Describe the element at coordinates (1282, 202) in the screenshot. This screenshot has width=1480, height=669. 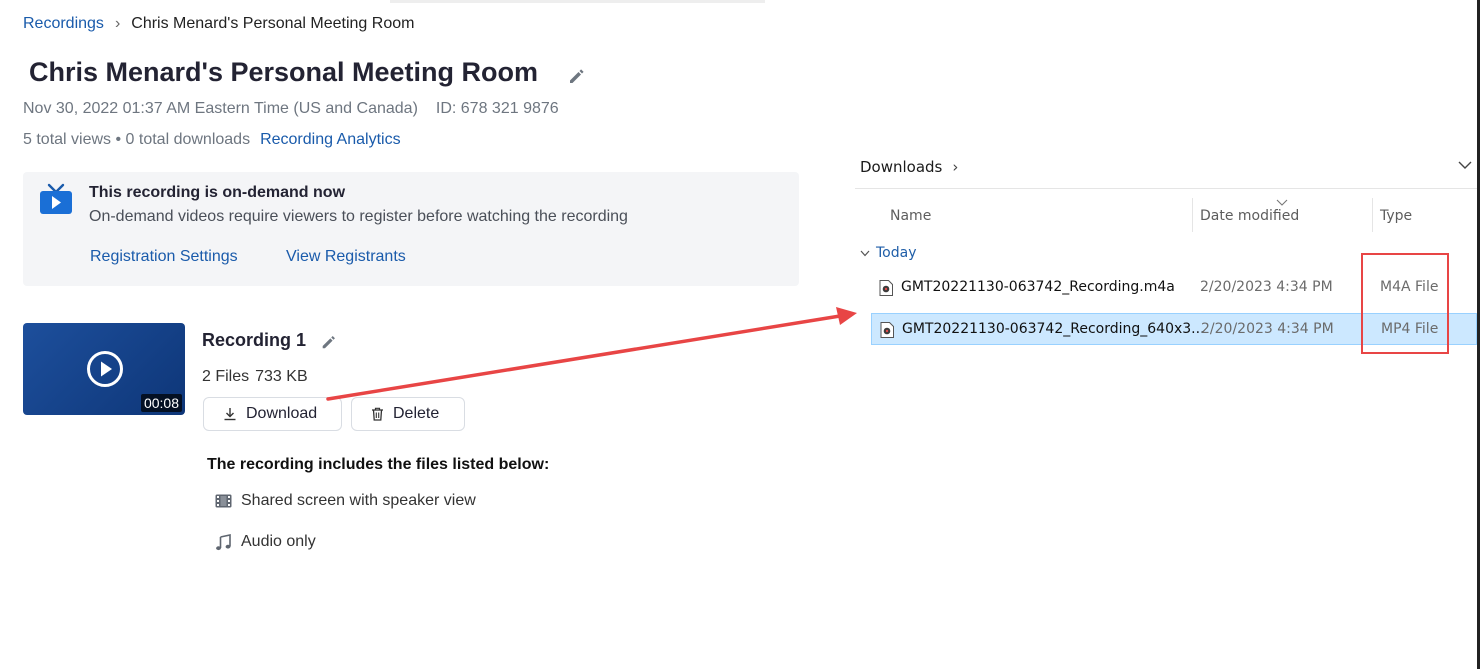
I see `sort-chevron-icon` at that location.